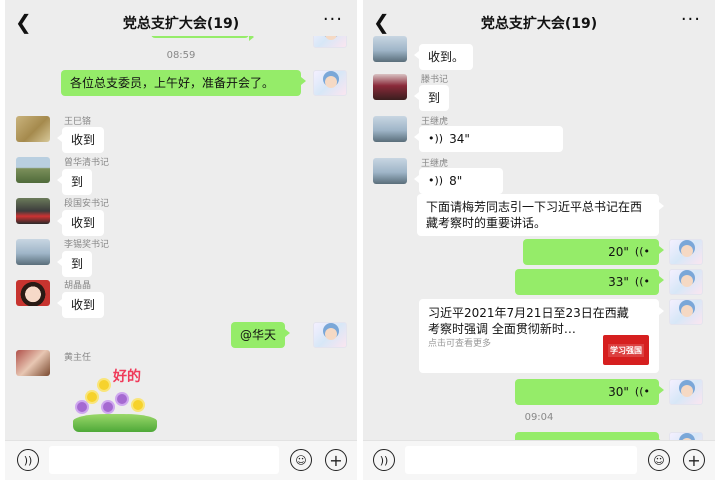 This screenshot has height=480, width=720. I want to click on voice-duration: 8", so click(456, 181).